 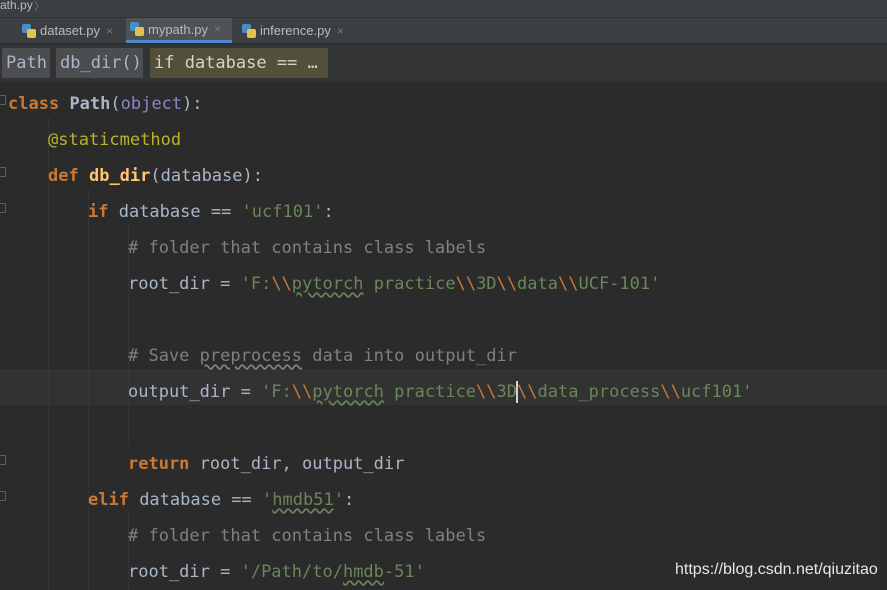 What do you see at coordinates (282, 212) in the screenshot?
I see `string-literal: 'ucf101'` at bounding box center [282, 212].